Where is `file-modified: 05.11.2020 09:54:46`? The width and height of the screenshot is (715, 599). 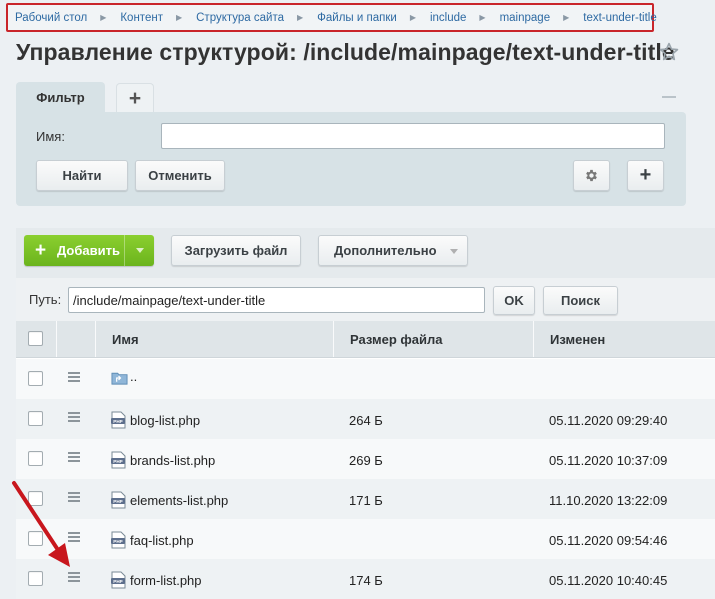
file-modified: 05.11.2020 09:54:46 is located at coordinates (608, 540).